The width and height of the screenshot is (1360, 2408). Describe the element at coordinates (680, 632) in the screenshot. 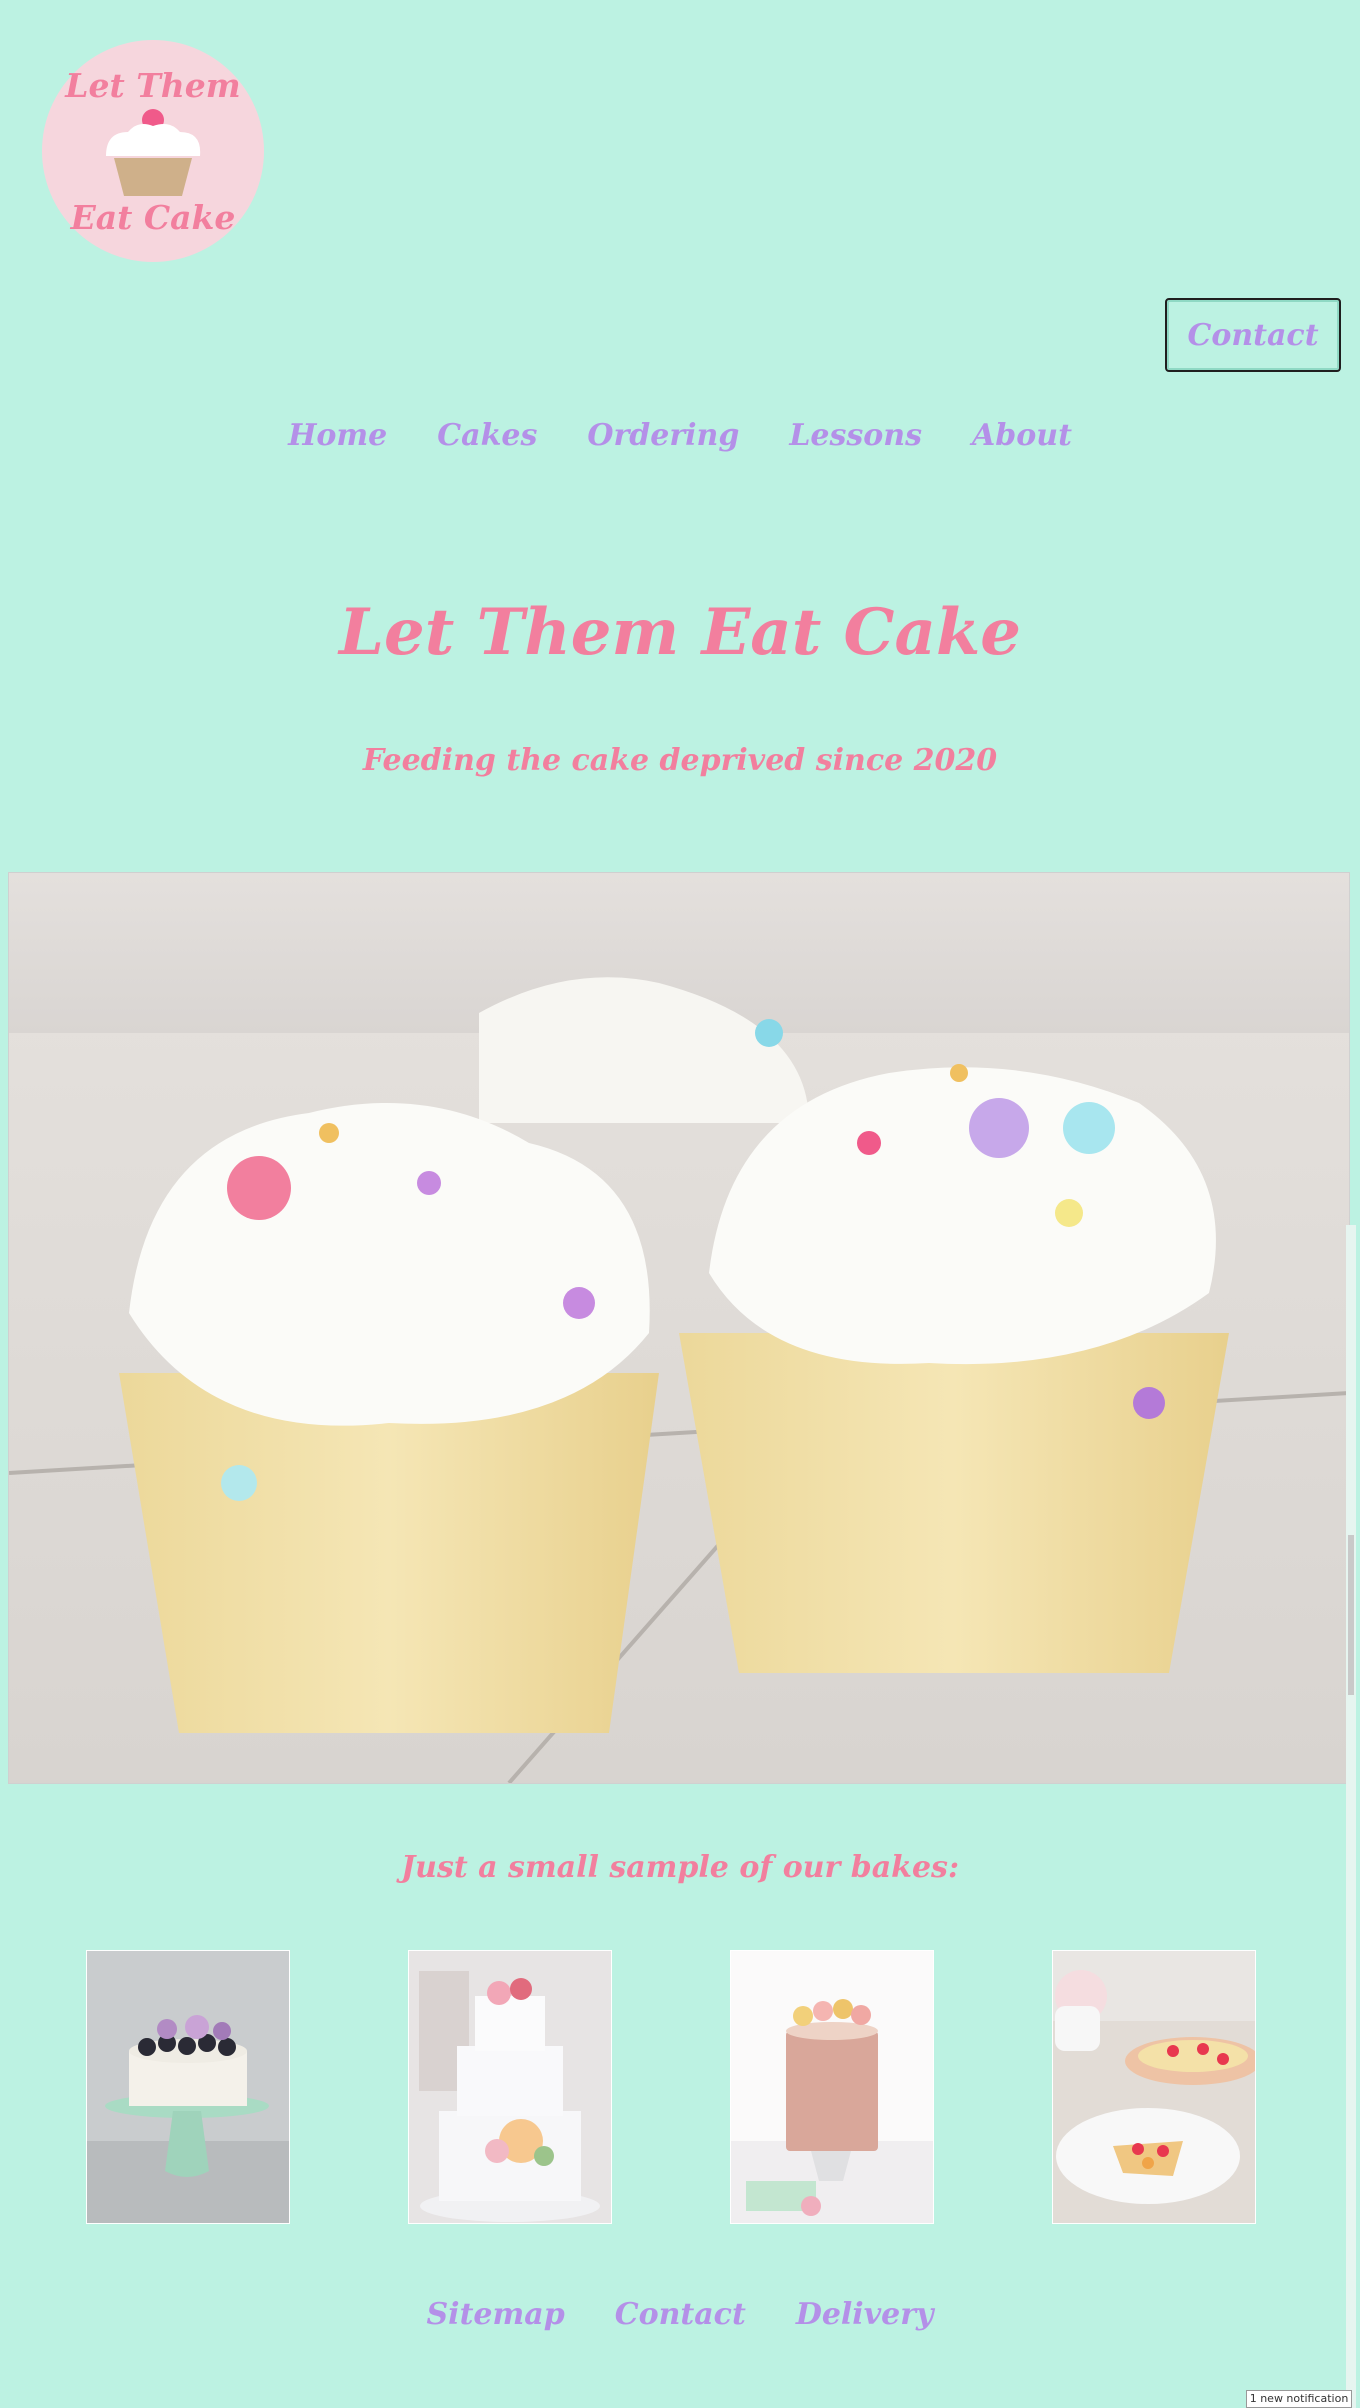

I see `page-title: Let Them Eat Cake` at that location.